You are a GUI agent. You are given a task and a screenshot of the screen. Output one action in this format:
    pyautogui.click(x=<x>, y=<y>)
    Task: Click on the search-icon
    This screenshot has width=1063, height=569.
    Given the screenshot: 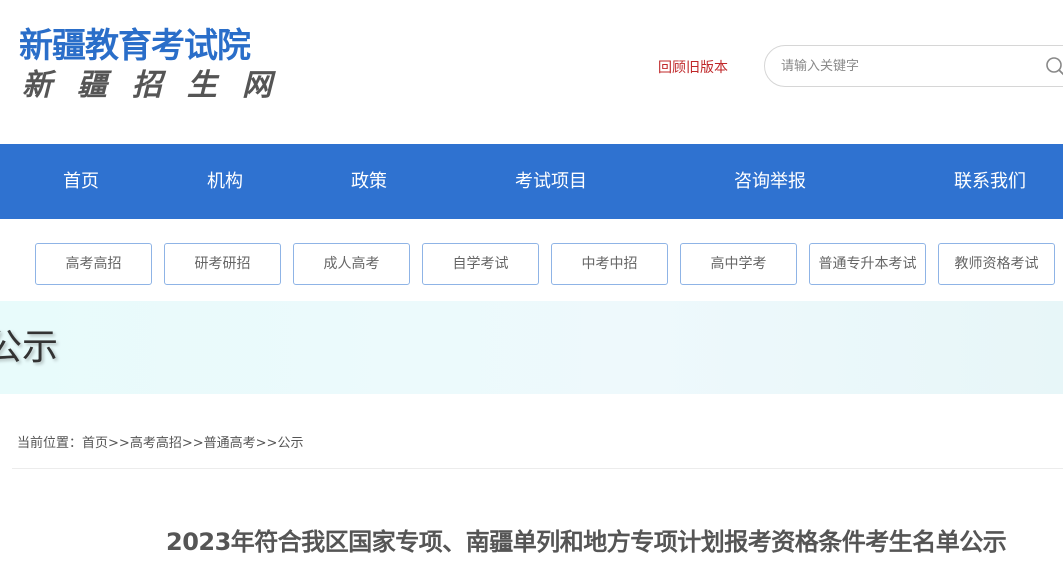 What is the action you would take?
    pyautogui.click(x=1054, y=67)
    